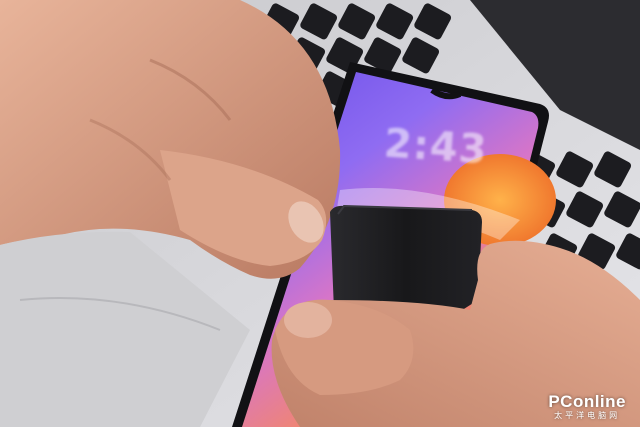 This screenshot has height=427, width=640. Describe the element at coordinates (587, 415) in the screenshot. I see `watermark-sub: 太平洋电脑网` at that location.